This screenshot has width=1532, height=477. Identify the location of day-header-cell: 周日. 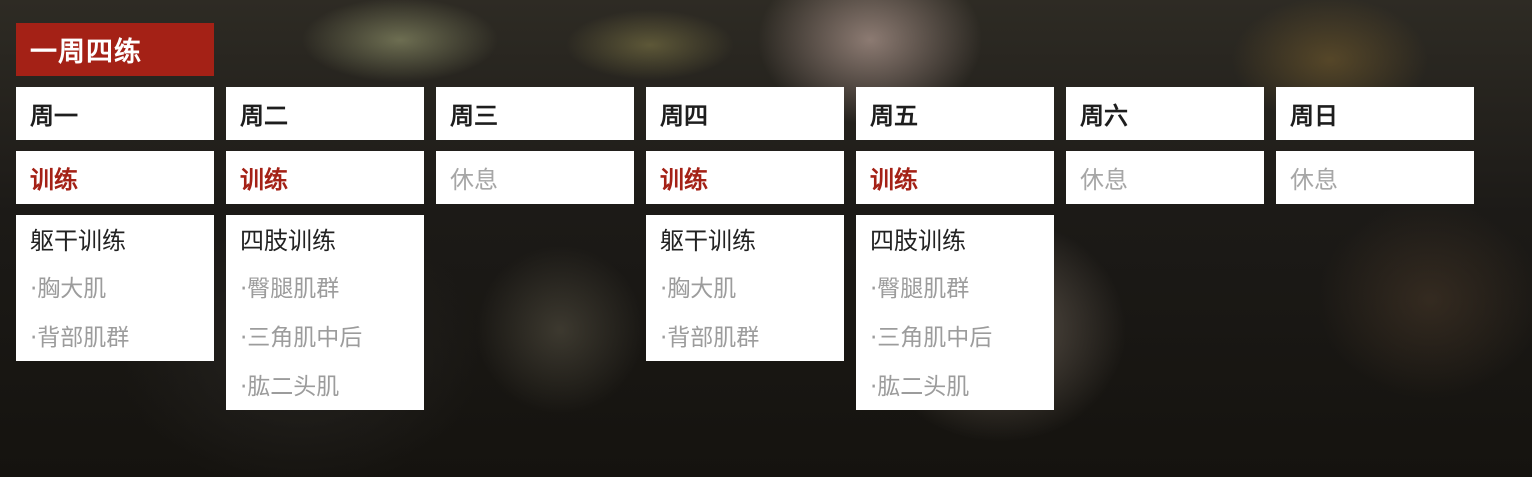
(1375, 113).